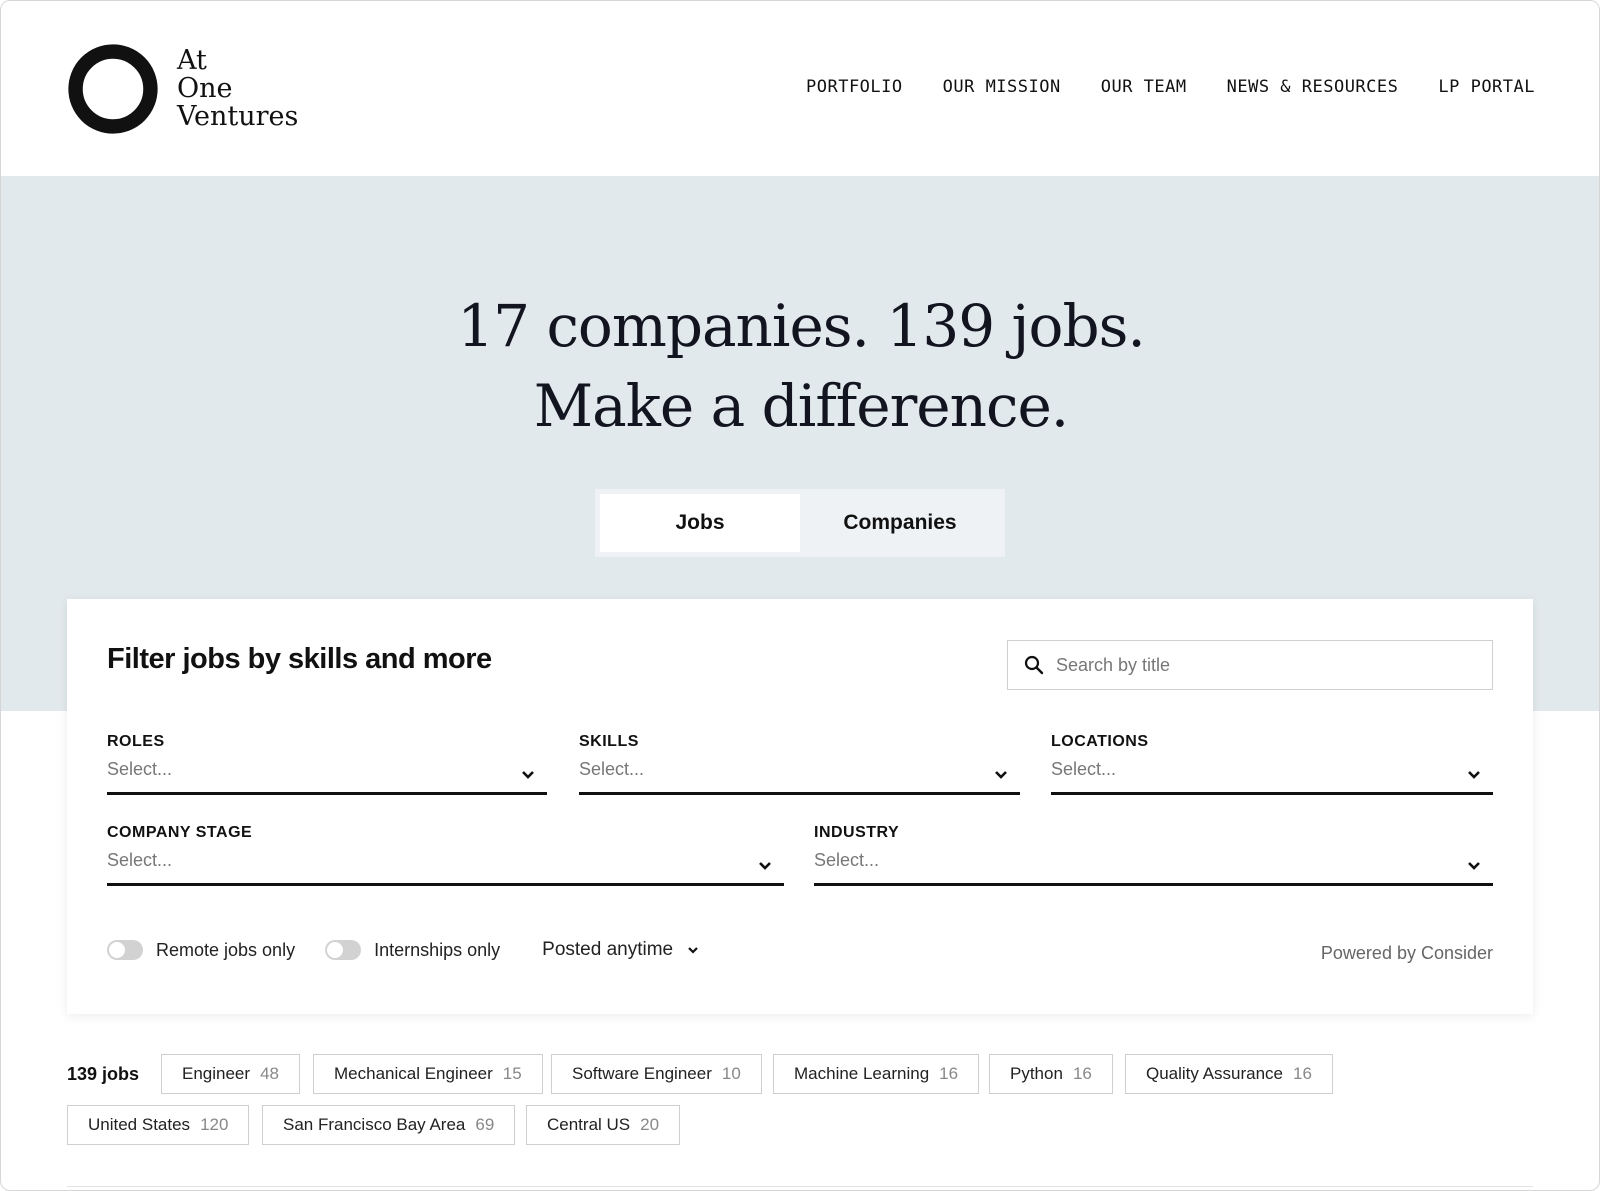  What do you see at coordinates (512, 1073) in the screenshot?
I see `chip-count: 15` at bounding box center [512, 1073].